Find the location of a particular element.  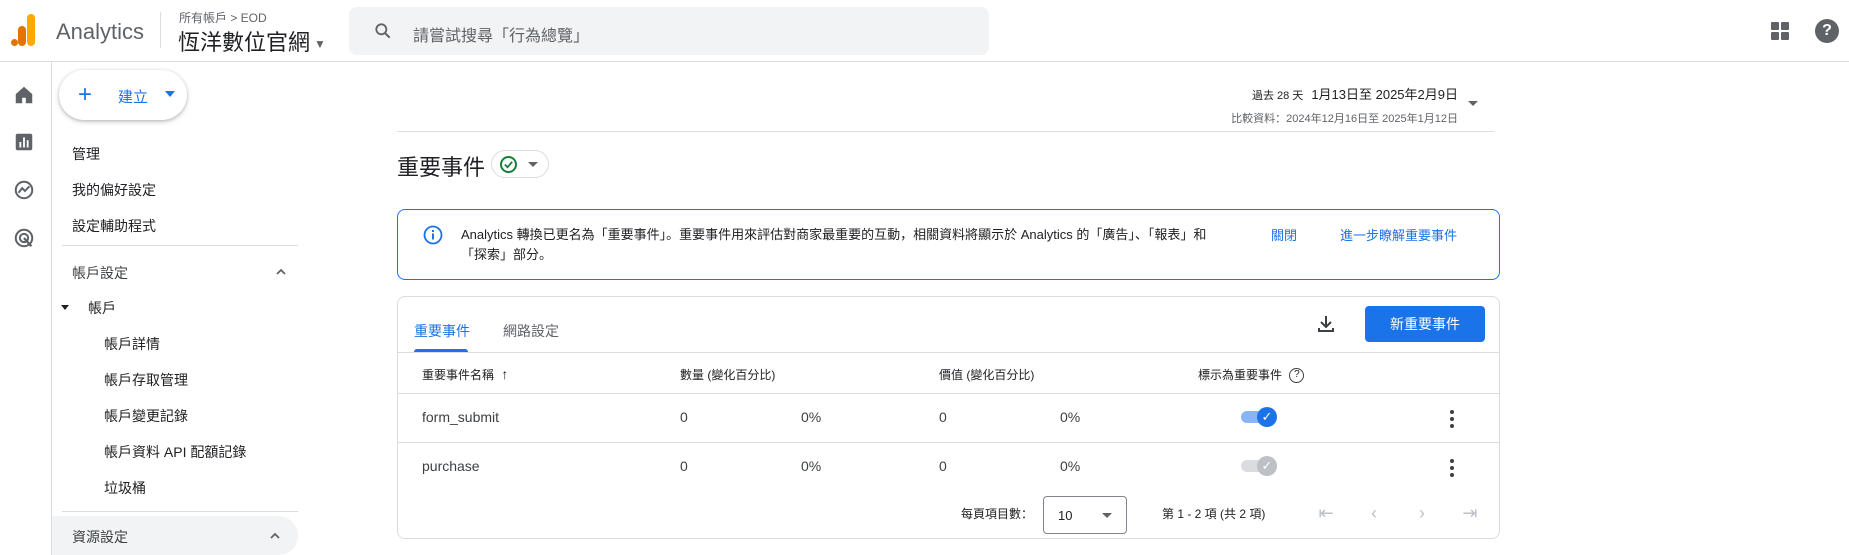

search-bar: 請嘗試搜尋「行為總覽」 is located at coordinates (669, 31).